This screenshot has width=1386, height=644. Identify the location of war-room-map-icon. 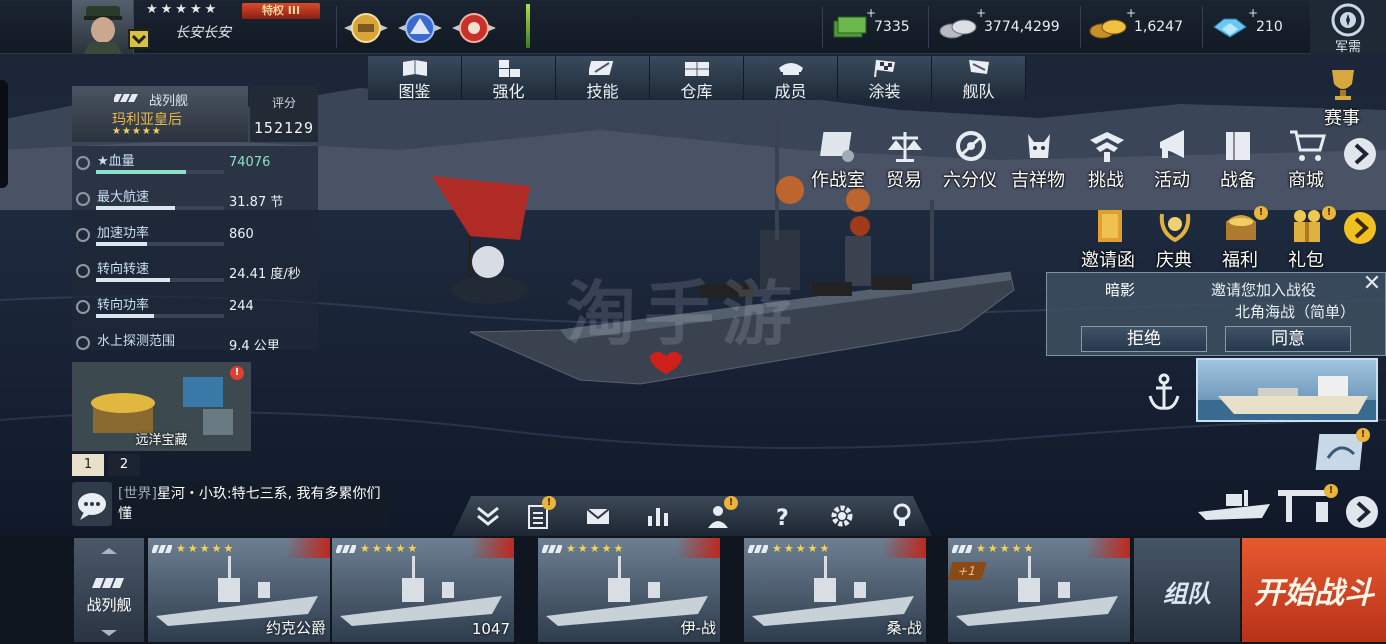
(837, 147).